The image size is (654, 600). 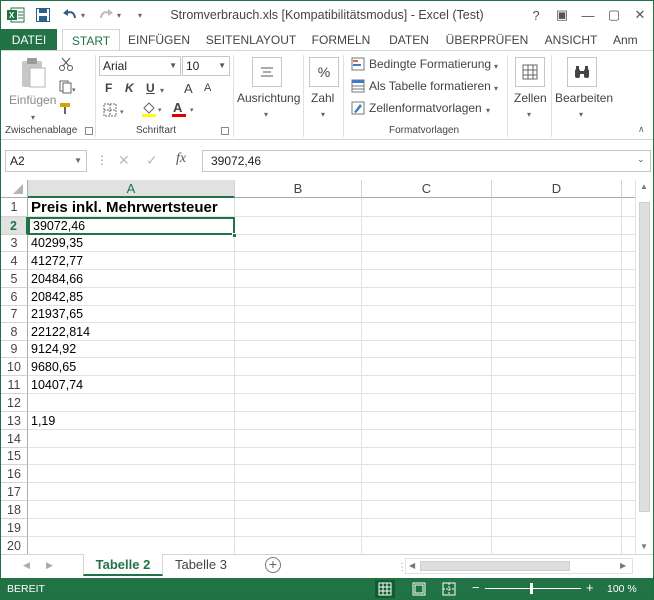 What do you see at coordinates (14, 528) in the screenshot?
I see `row-header-19: 19` at bounding box center [14, 528].